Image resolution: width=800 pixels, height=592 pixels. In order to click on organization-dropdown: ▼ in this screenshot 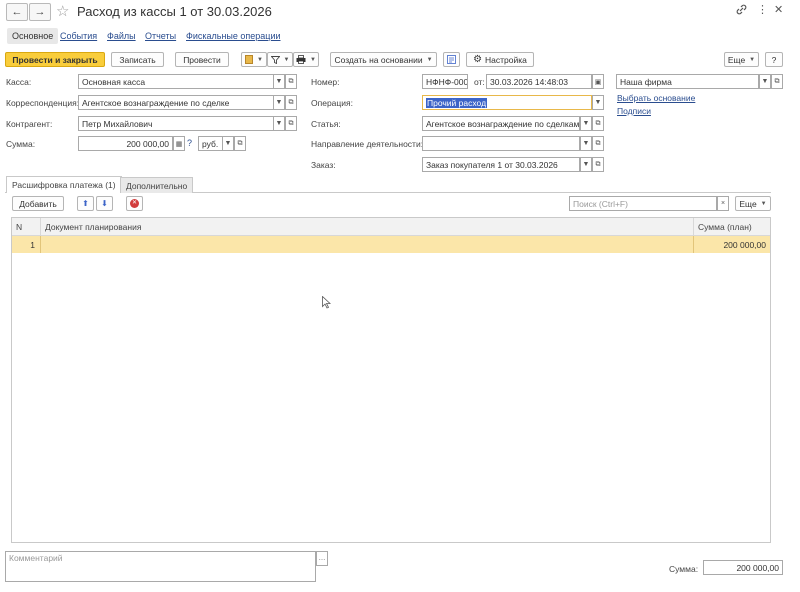, I will do `click(765, 81)`.